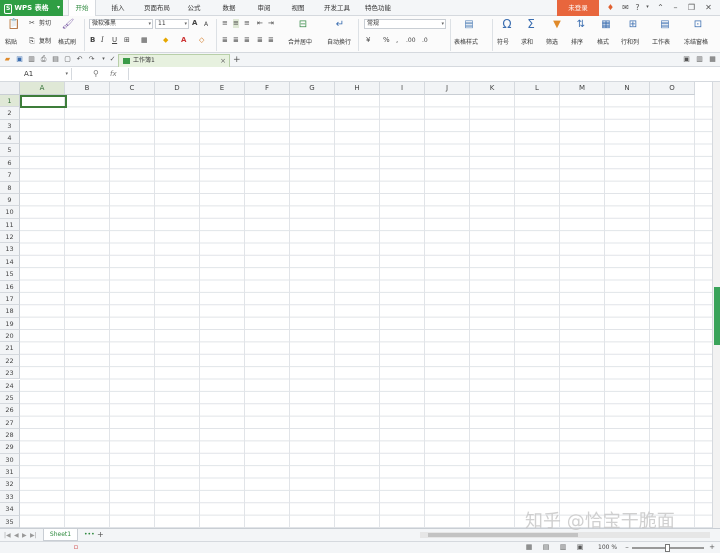  Describe the element at coordinates (503, 42) in the screenshot. I see `symbol-button: 符号` at that location.